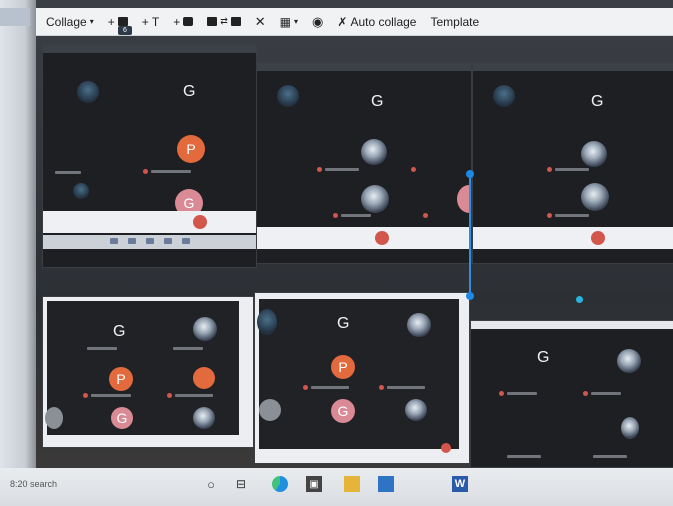  Describe the element at coordinates (571, 394) in the screenshot. I see `collage-cell-6: G` at that location.